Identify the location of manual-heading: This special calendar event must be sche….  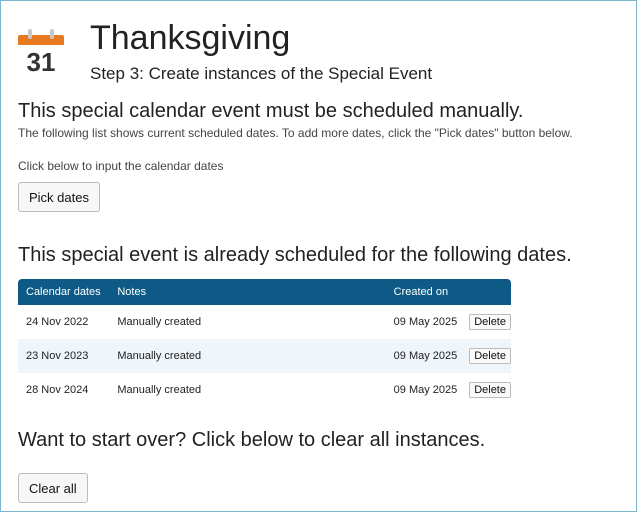
(271, 111).